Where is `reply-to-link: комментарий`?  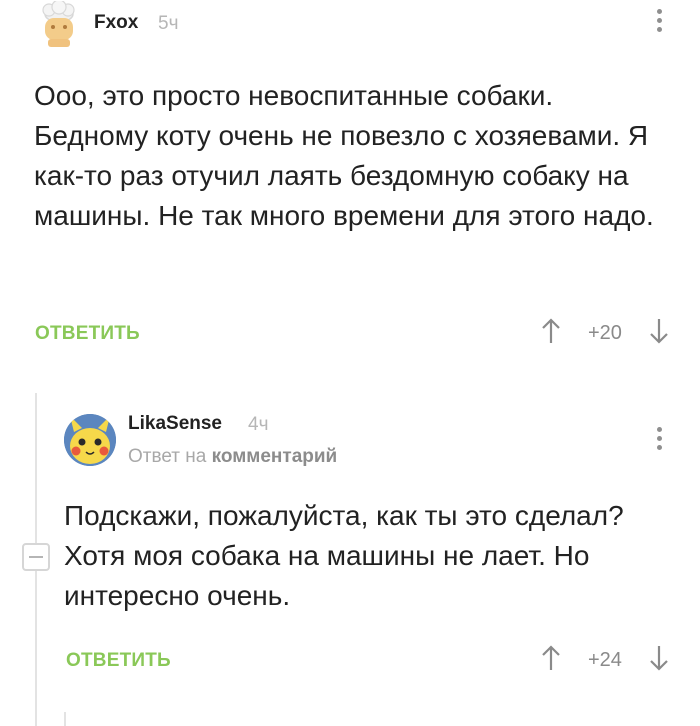 reply-to-link: комментарий is located at coordinates (275, 456).